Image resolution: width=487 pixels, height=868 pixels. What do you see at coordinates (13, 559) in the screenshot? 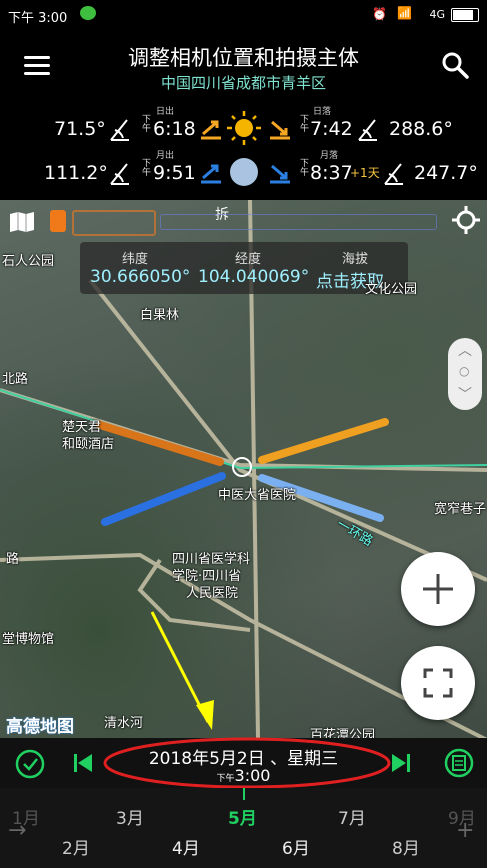
I see `map-label: 路` at bounding box center [13, 559].